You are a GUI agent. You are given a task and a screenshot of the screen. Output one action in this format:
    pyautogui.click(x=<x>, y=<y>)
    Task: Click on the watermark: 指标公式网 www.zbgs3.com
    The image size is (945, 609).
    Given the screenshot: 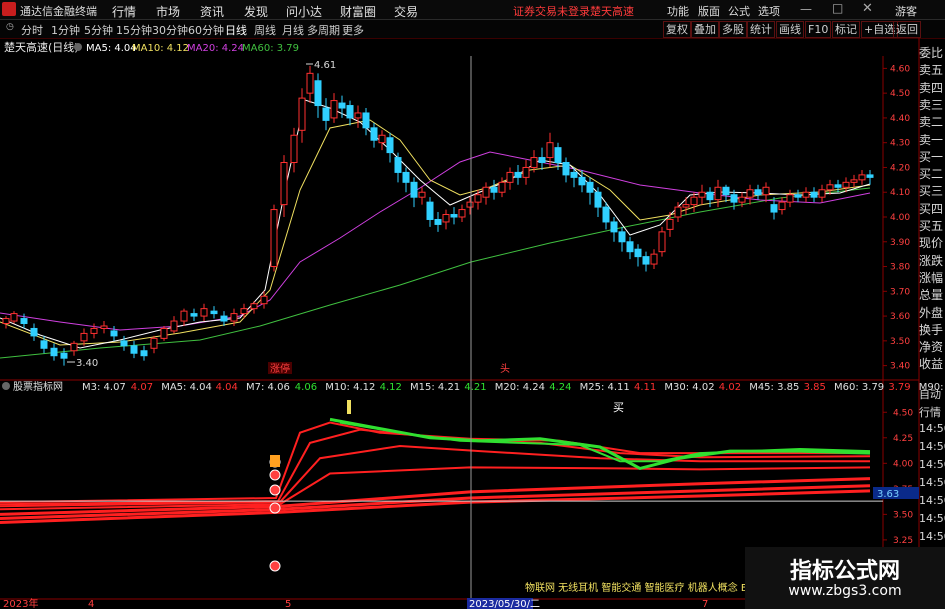 What is the action you would take?
    pyautogui.click(x=845, y=578)
    